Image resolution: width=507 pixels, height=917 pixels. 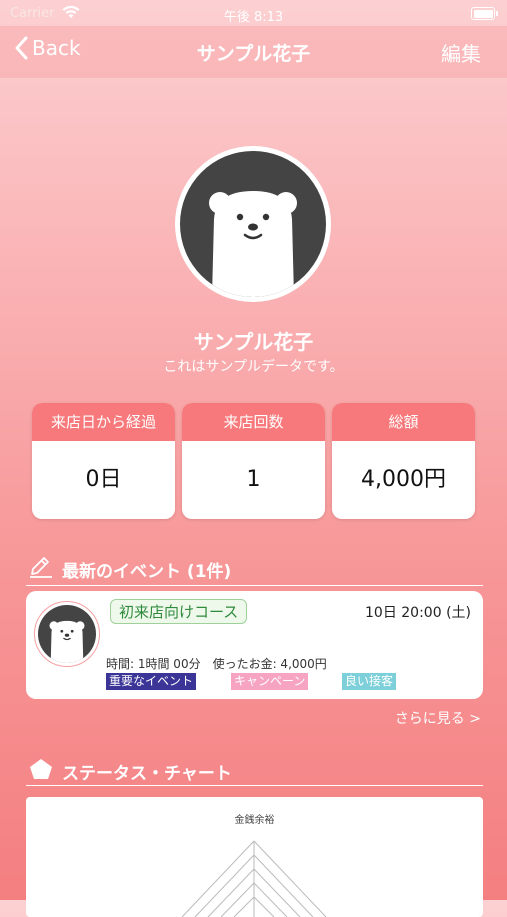 I want to click on section-title: 最新のイベント (1件), so click(x=147, y=572).